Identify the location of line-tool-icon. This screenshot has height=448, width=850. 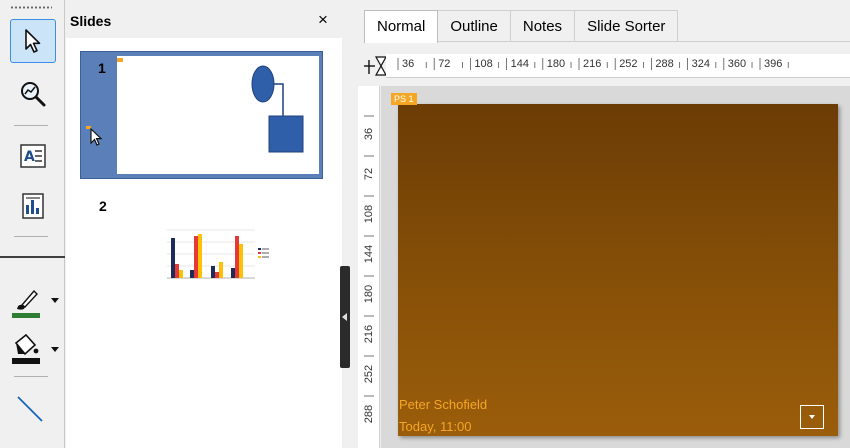
(30, 409).